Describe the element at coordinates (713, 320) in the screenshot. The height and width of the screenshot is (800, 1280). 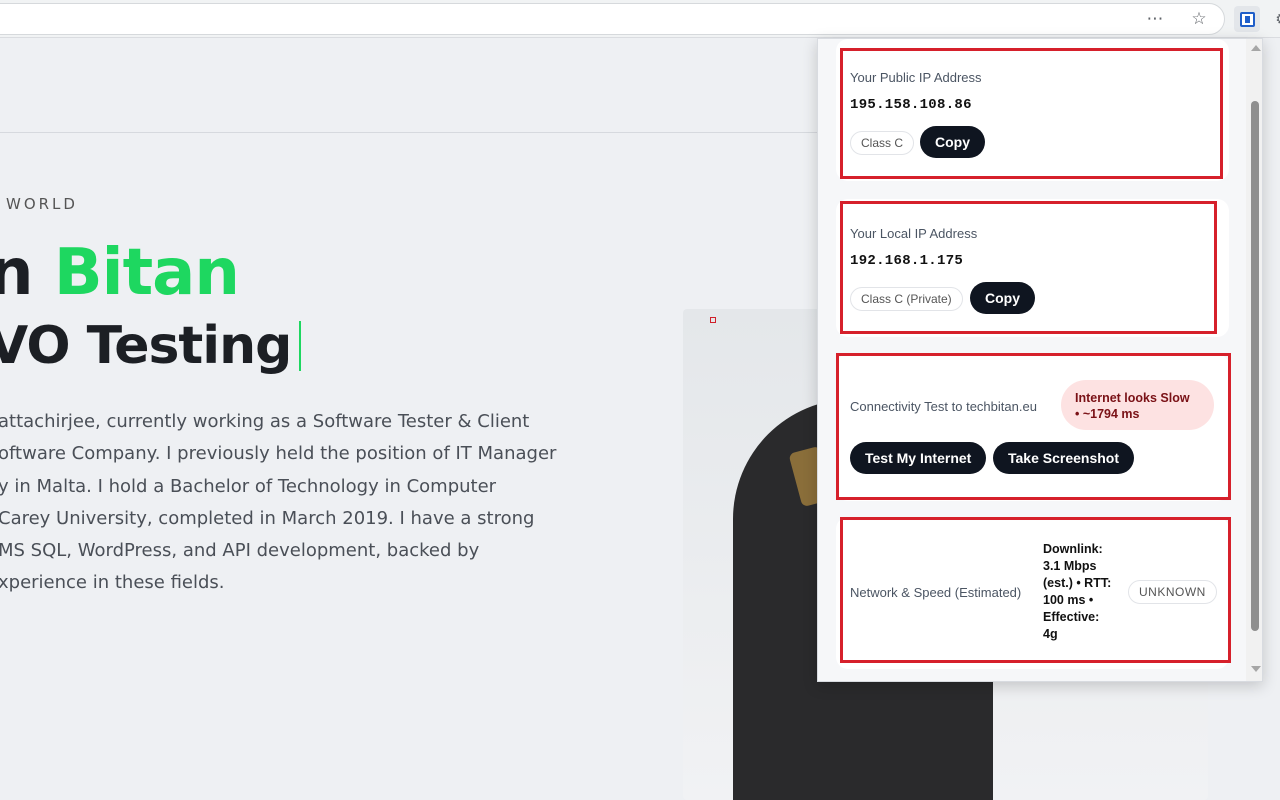
I see `marker-dot` at that location.